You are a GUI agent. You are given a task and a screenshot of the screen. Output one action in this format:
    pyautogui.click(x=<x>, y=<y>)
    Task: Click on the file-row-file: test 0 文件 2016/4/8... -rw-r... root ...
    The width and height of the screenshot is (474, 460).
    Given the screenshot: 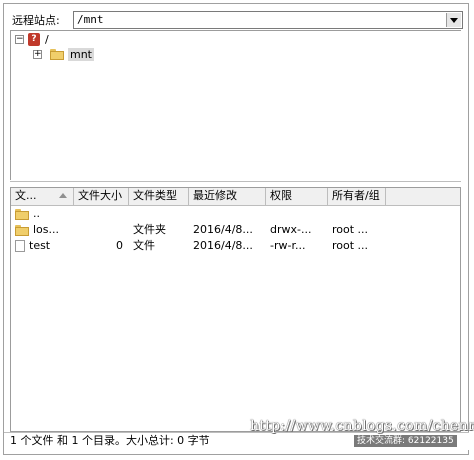 What is the action you would take?
    pyautogui.click(x=235, y=246)
    